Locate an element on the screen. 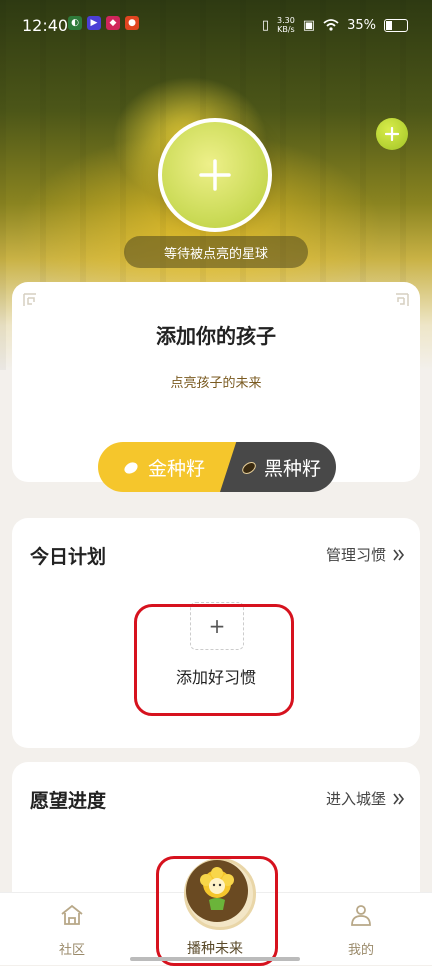  status-right: ▯ 3.30 KB/s ▣ 35% is located at coordinates (335, 25).